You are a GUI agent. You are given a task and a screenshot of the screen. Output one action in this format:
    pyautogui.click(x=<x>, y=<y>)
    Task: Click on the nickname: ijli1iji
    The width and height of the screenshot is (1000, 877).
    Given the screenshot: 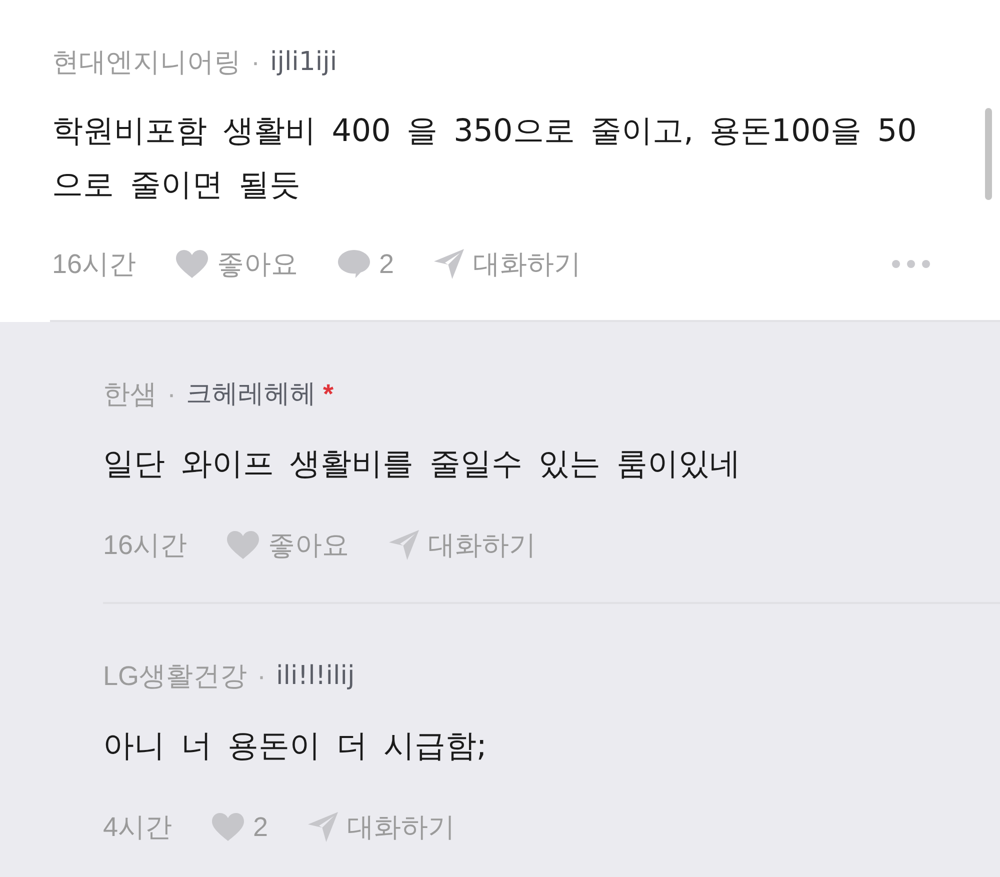 What is the action you would take?
    pyautogui.click(x=304, y=62)
    